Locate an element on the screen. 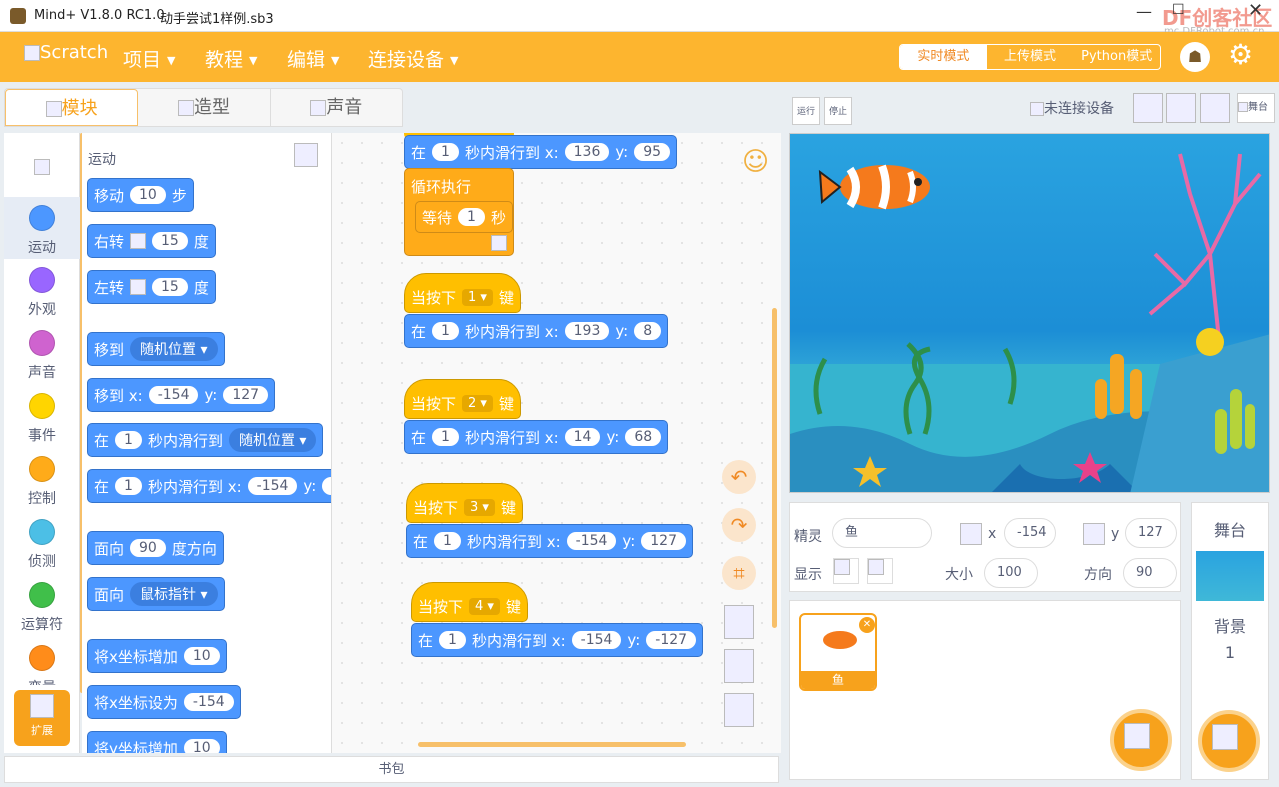 The width and height of the screenshot is (1279, 787). block-change-x: 将x坐标增加 10 is located at coordinates (157, 656).